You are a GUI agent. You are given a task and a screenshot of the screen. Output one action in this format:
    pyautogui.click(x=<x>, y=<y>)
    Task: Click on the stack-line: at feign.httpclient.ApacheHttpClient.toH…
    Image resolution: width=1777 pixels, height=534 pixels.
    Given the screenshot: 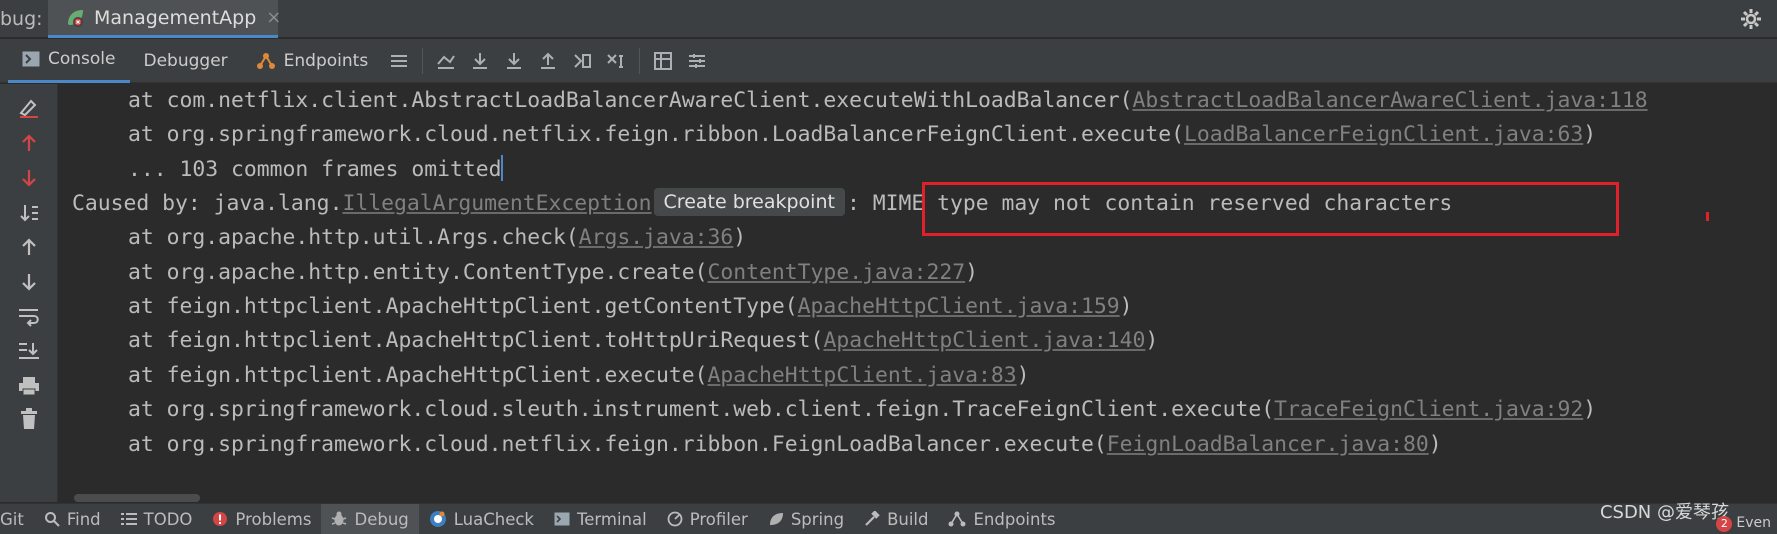 What is the action you would take?
    pyautogui.click(x=643, y=340)
    